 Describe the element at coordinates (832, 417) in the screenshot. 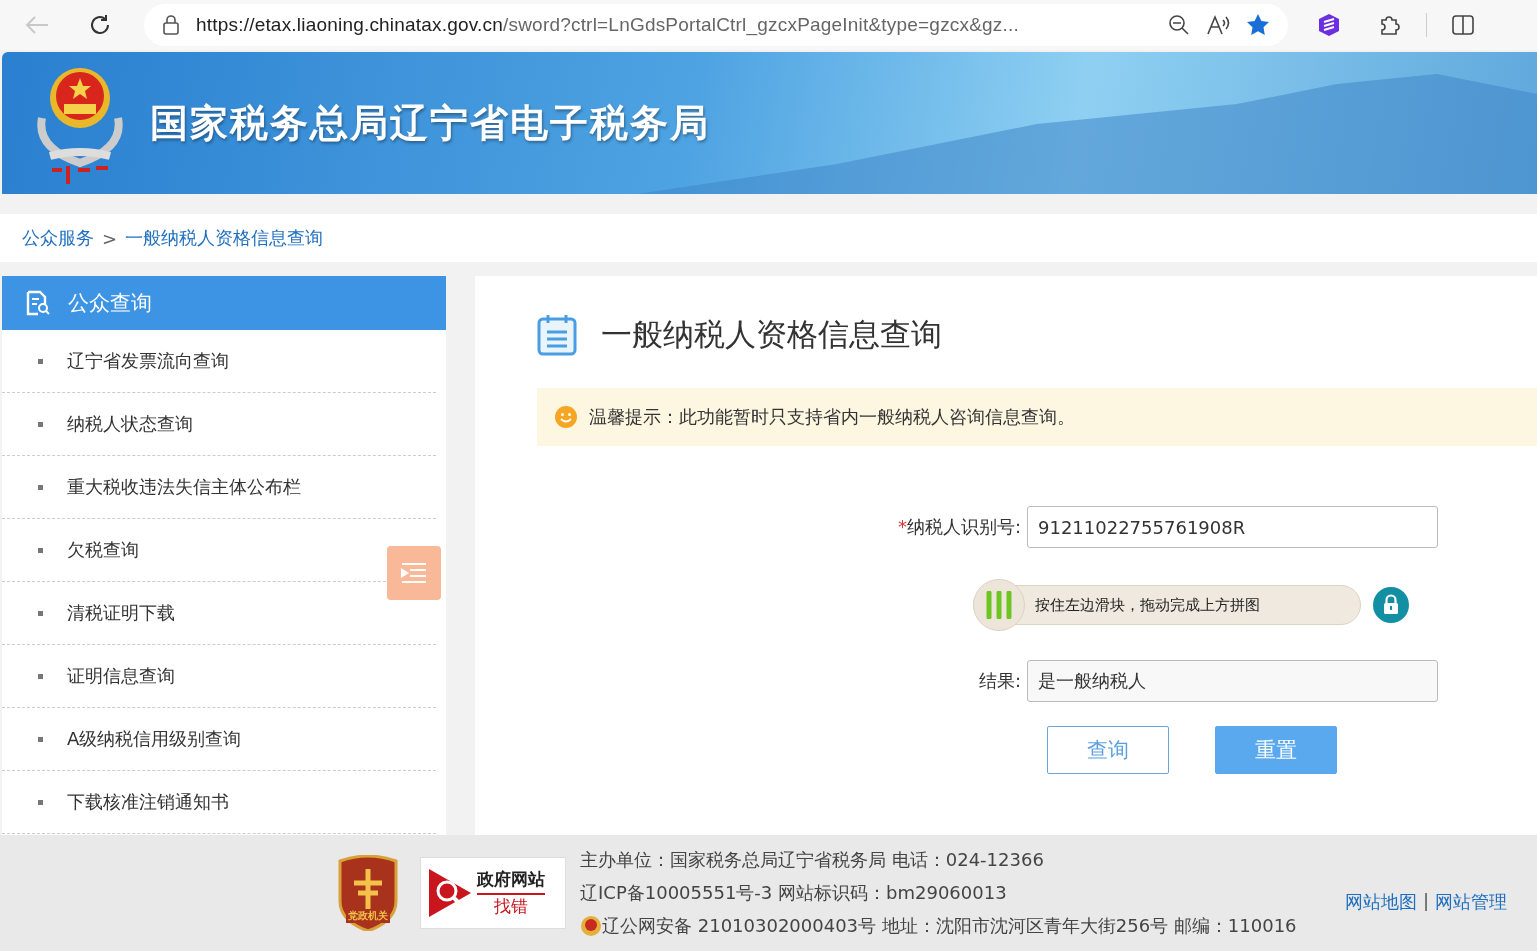

I see `notice-text: 温馨提示：此功能暂时只支持省内一般纳税人咨询信息查询。` at that location.